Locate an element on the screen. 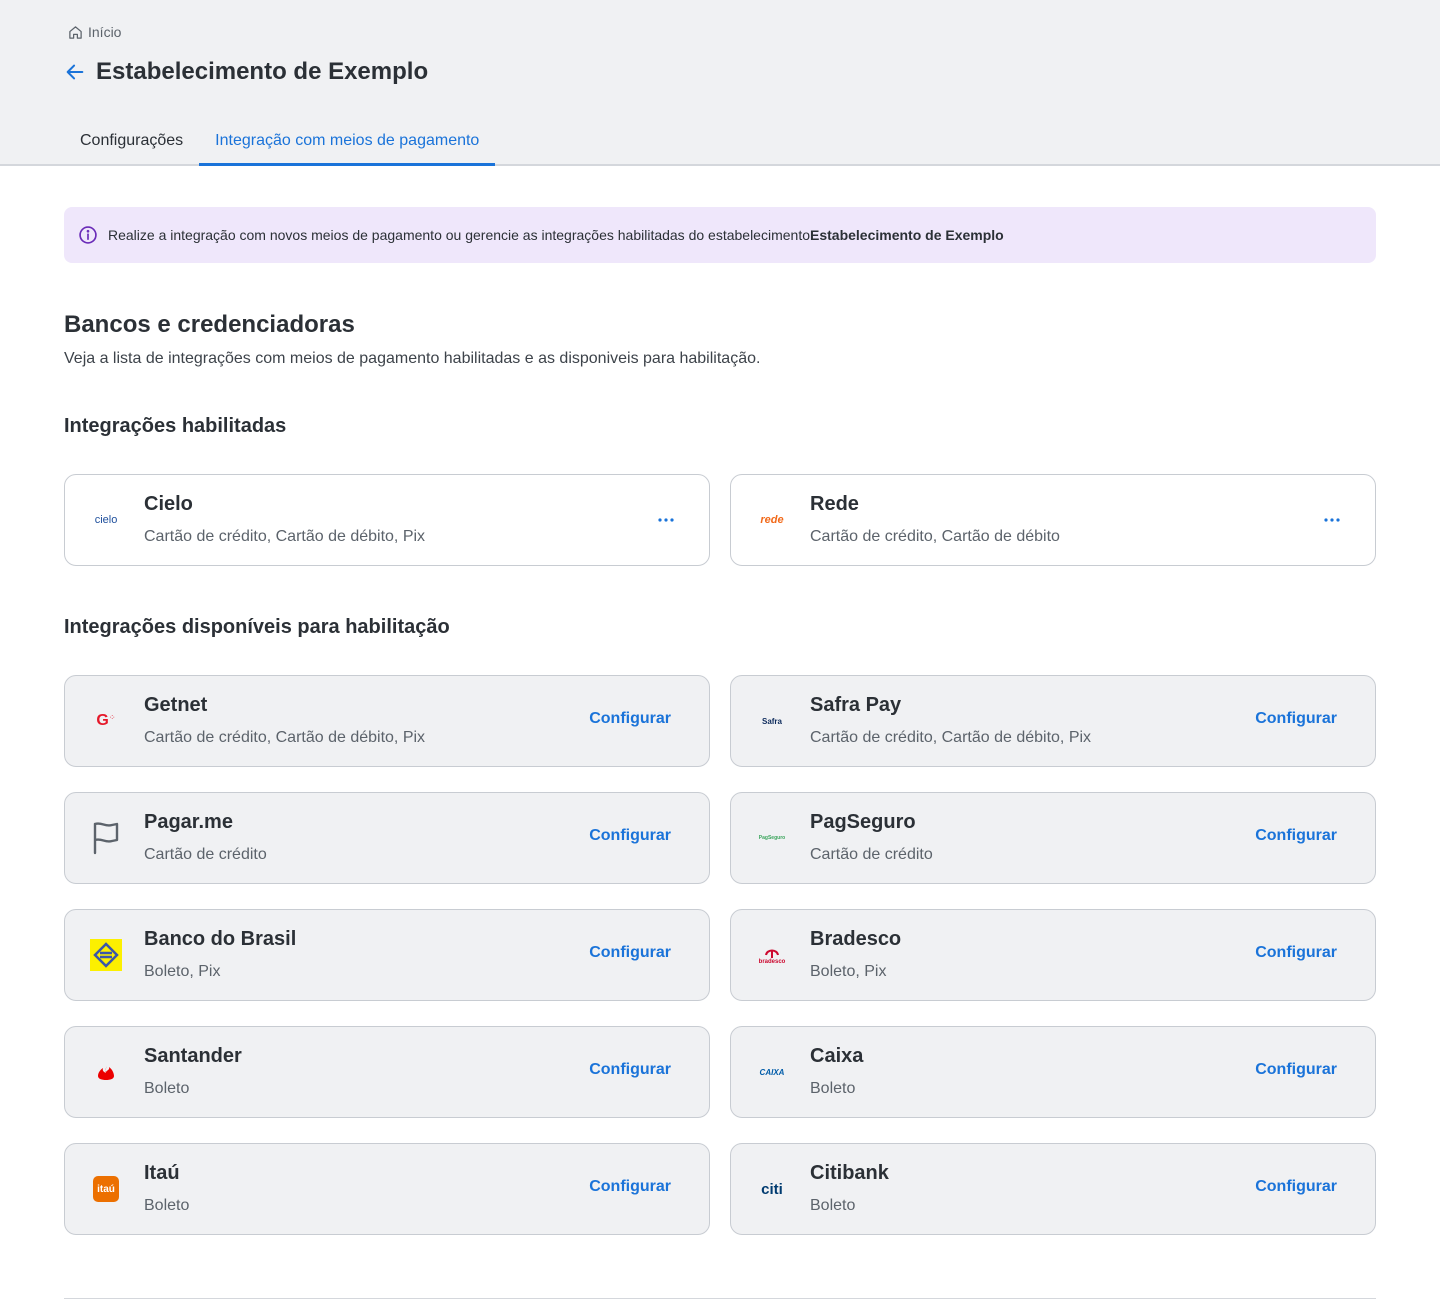 This screenshot has width=1440, height=1300. integration-name: Santander is located at coordinates (193, 1056).